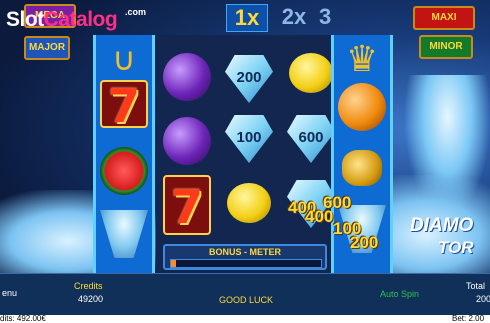  What do you see at coordinates (442, 225) in the screenshot?
I see `game-logo-line1: DIAMO` at bounding box center [442, 225].